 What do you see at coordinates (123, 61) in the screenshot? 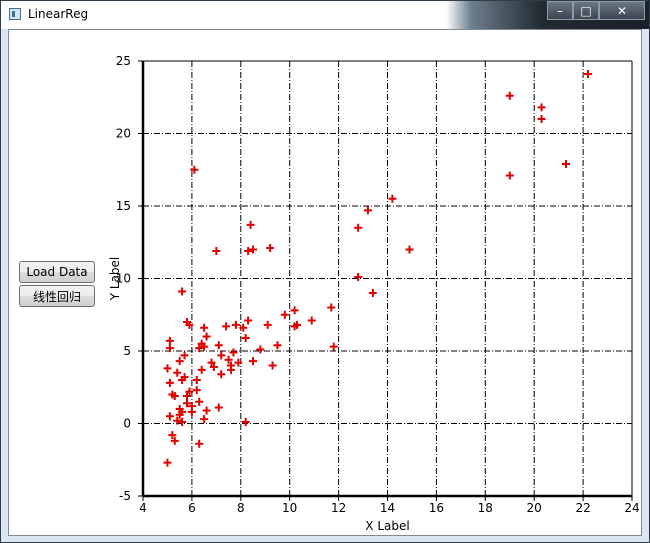
I see `y-tick-label: 25` at bounding box center [123, 61].